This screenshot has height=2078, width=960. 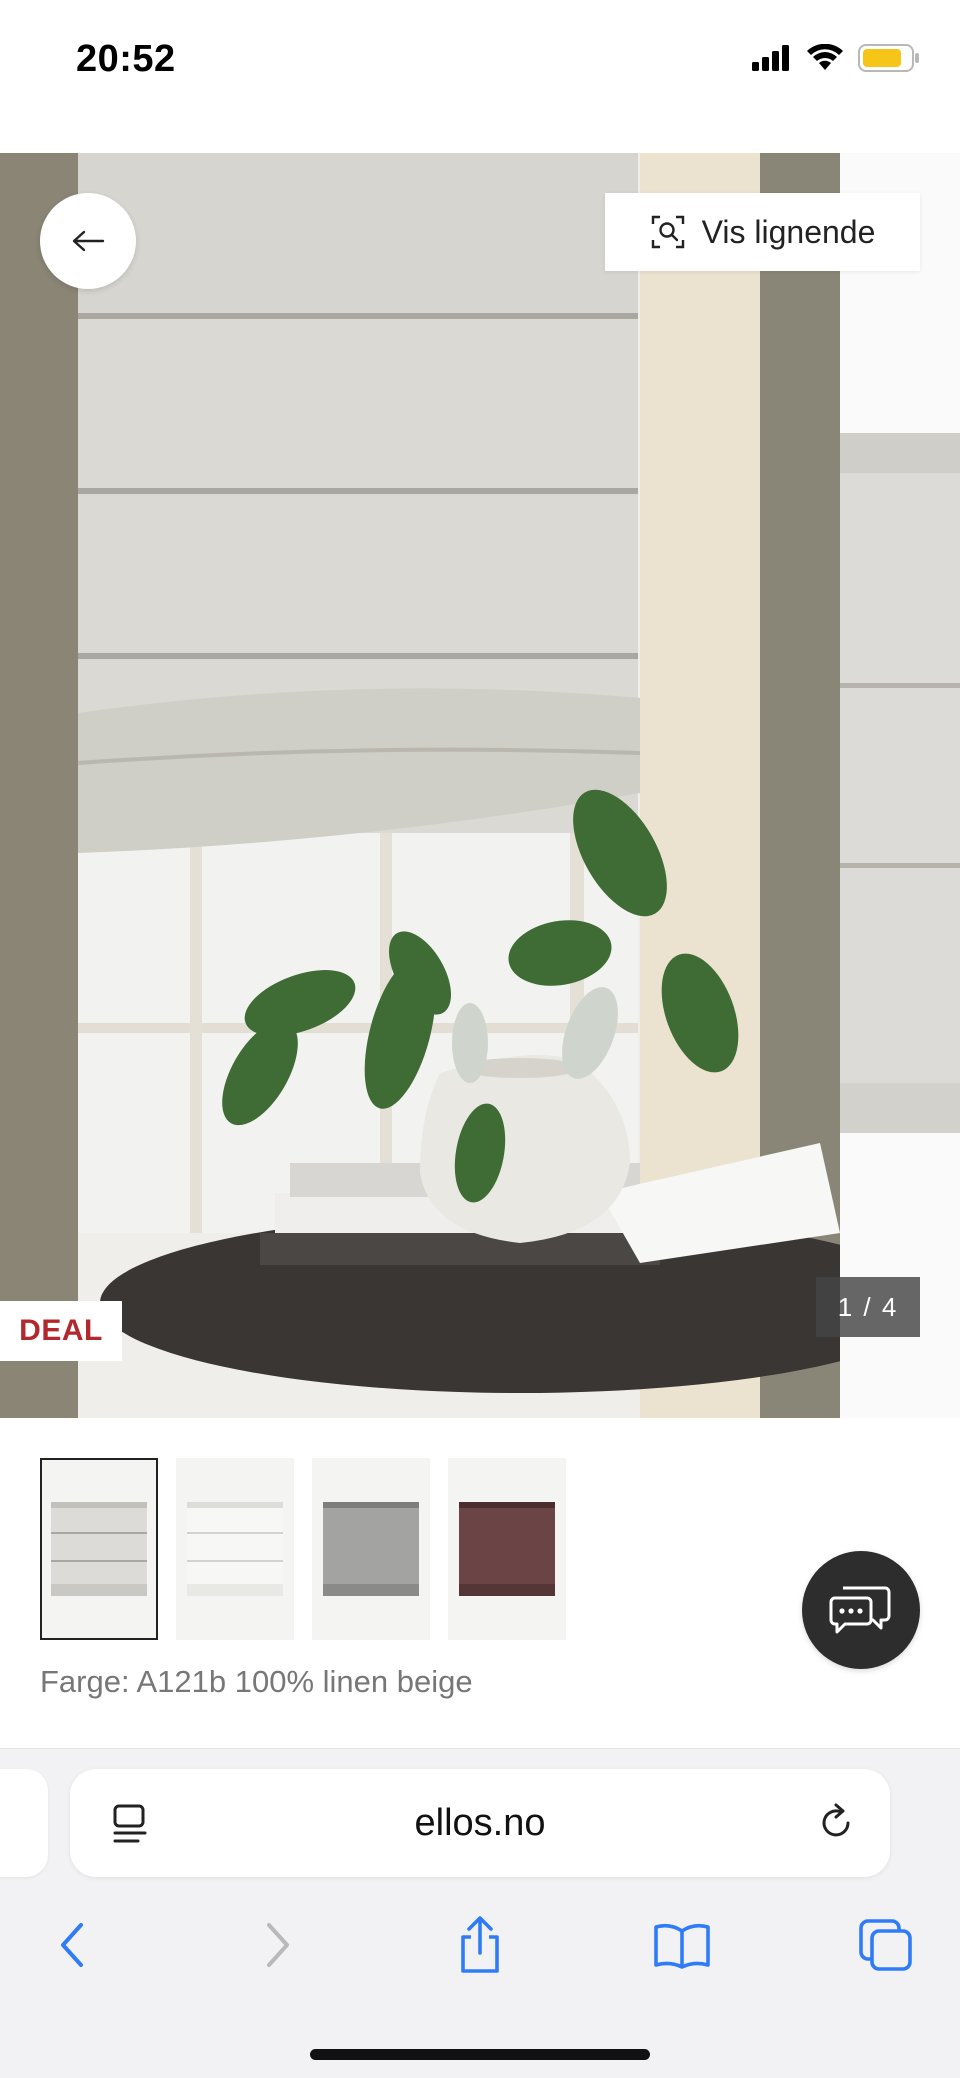 I want to click on previous-tab-peek, so click(x=24, y=1823).